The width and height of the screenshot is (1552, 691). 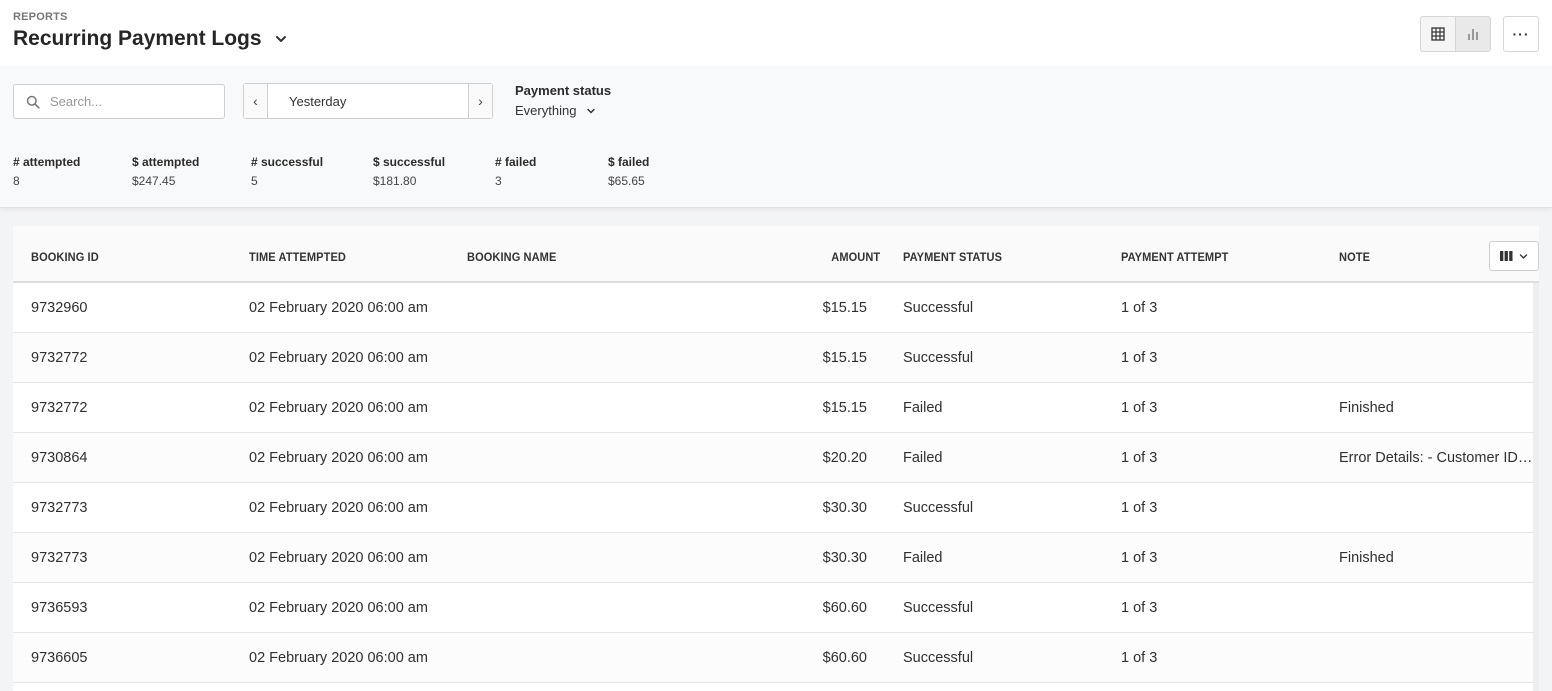 I want to click on stat-successful-amount: $ successful $181.80, so click(x=409, y=171).